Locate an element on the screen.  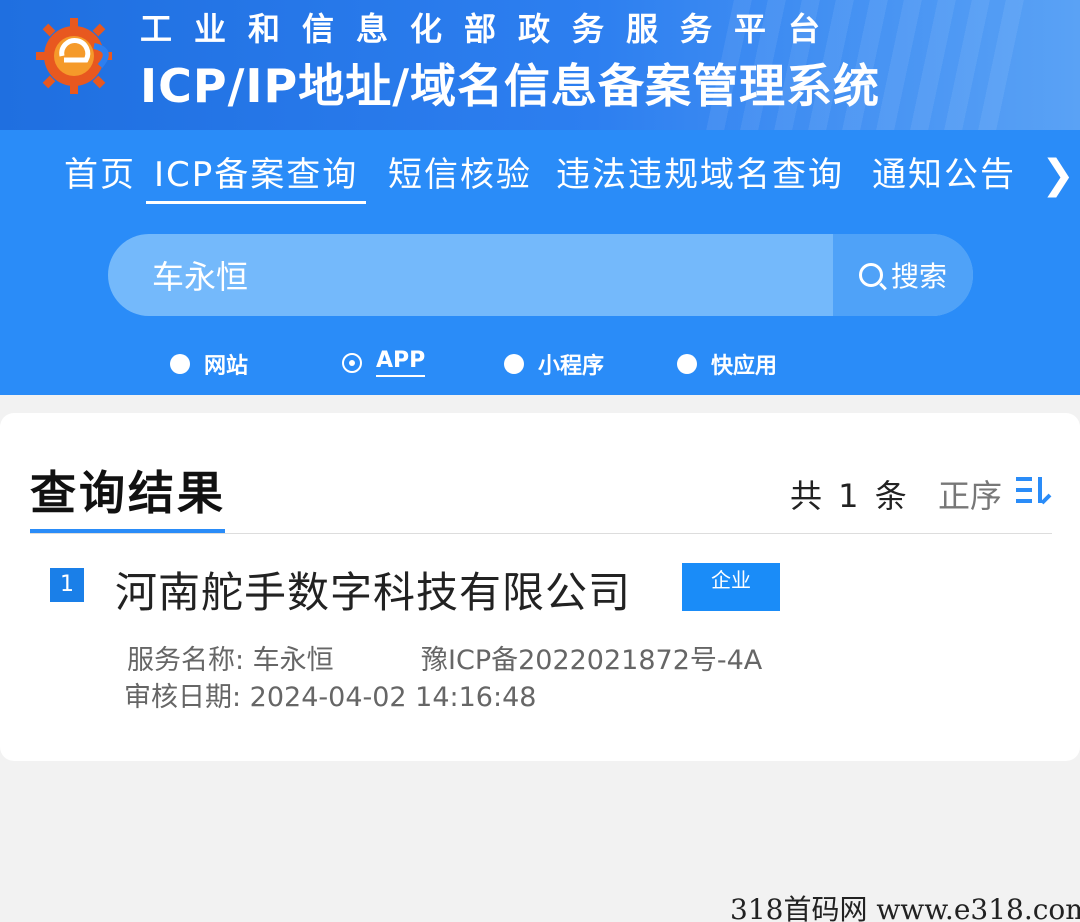
search-icon is located at coordinates (870, 275).